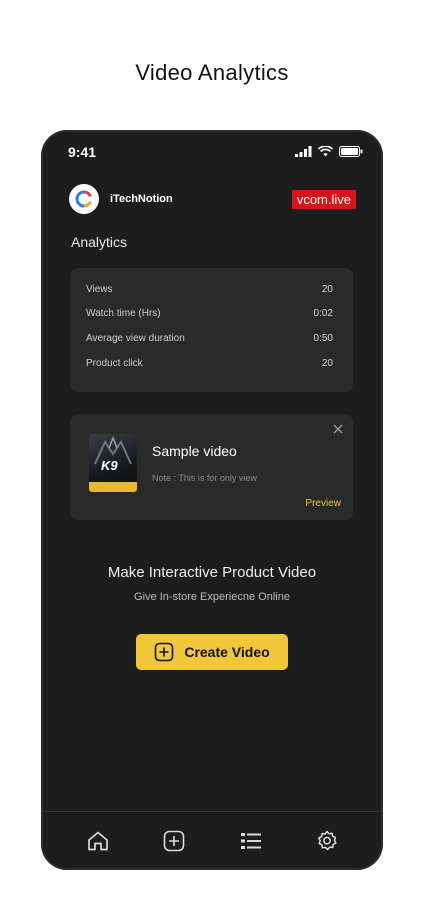 This screenshot has width=424, height=900. I want to click on brand-logo-icon, so click(83, 199).